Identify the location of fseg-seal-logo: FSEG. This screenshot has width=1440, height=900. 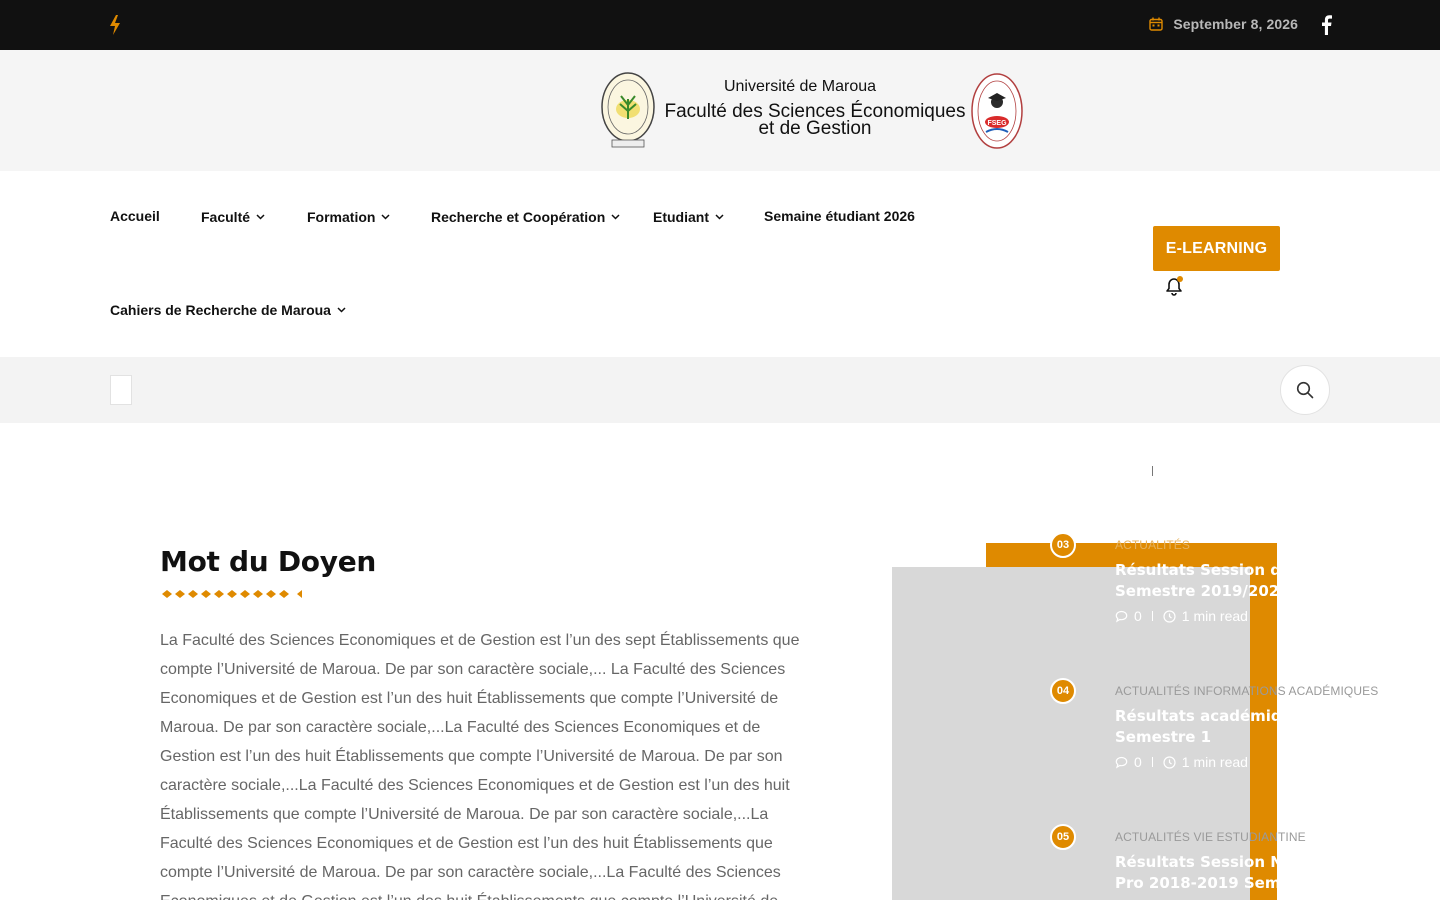
(997, 111).